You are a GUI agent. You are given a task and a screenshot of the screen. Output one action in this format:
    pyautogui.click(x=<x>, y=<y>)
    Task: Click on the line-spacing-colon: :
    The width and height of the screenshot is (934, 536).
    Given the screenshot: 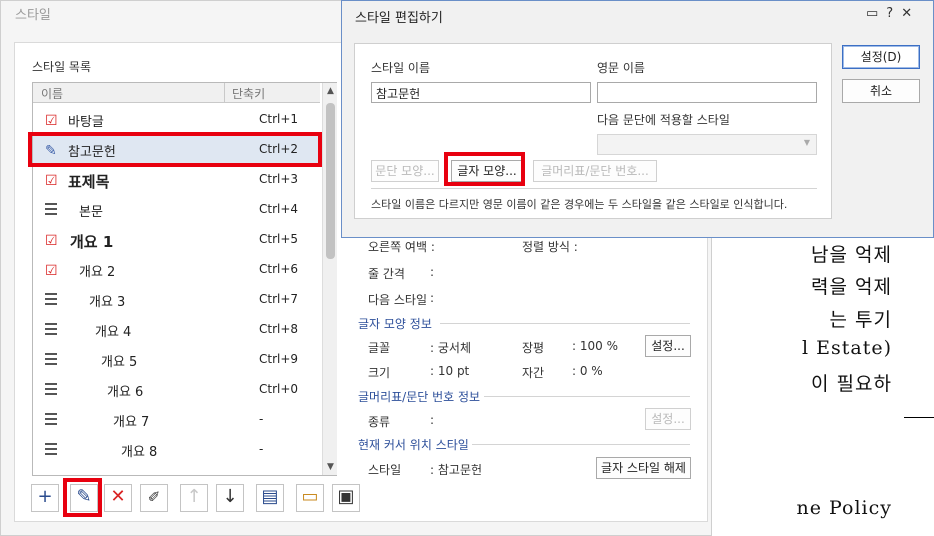 What is the action you would take?
    pyautogui.click(x=432, y=272)
    